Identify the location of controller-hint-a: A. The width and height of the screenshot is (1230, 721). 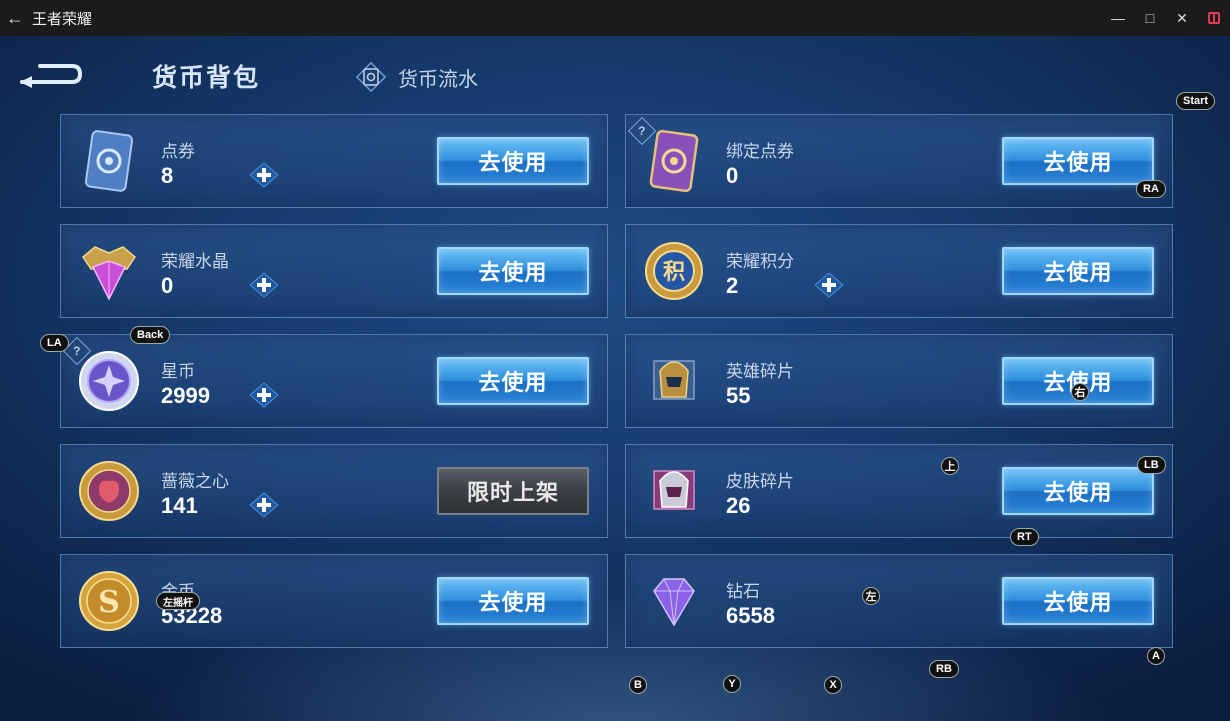
(1156, 656).